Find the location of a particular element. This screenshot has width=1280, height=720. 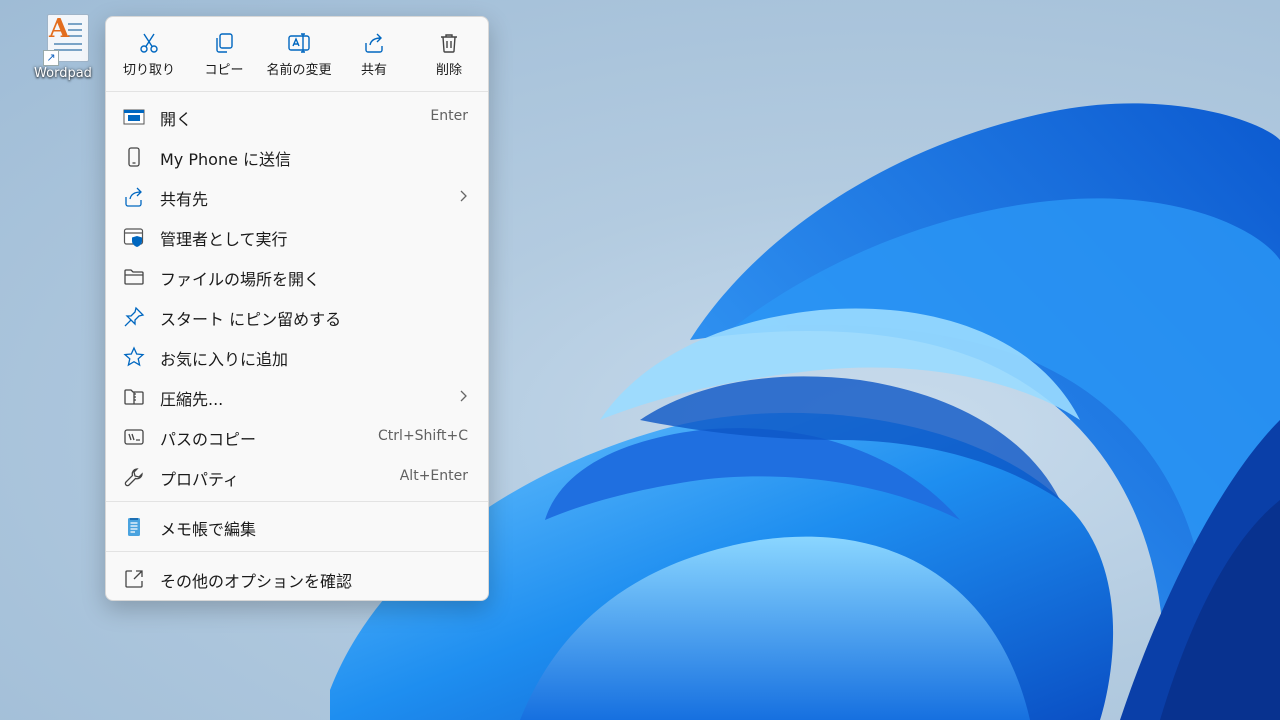

menu-item-label: 共有先 is located at coordinates (184, 199).